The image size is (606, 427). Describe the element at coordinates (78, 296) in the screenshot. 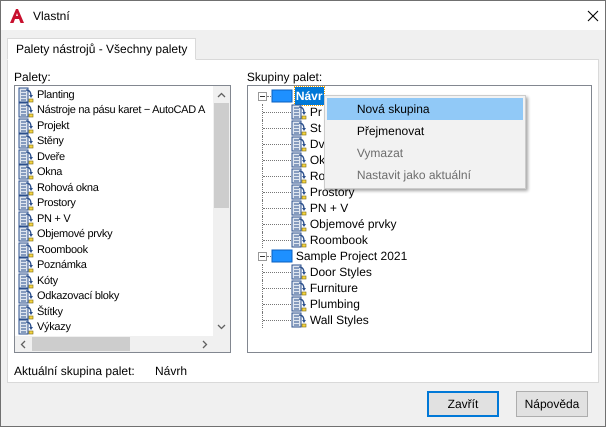

I see `palette-item: Odkazovací bloky` at that location.